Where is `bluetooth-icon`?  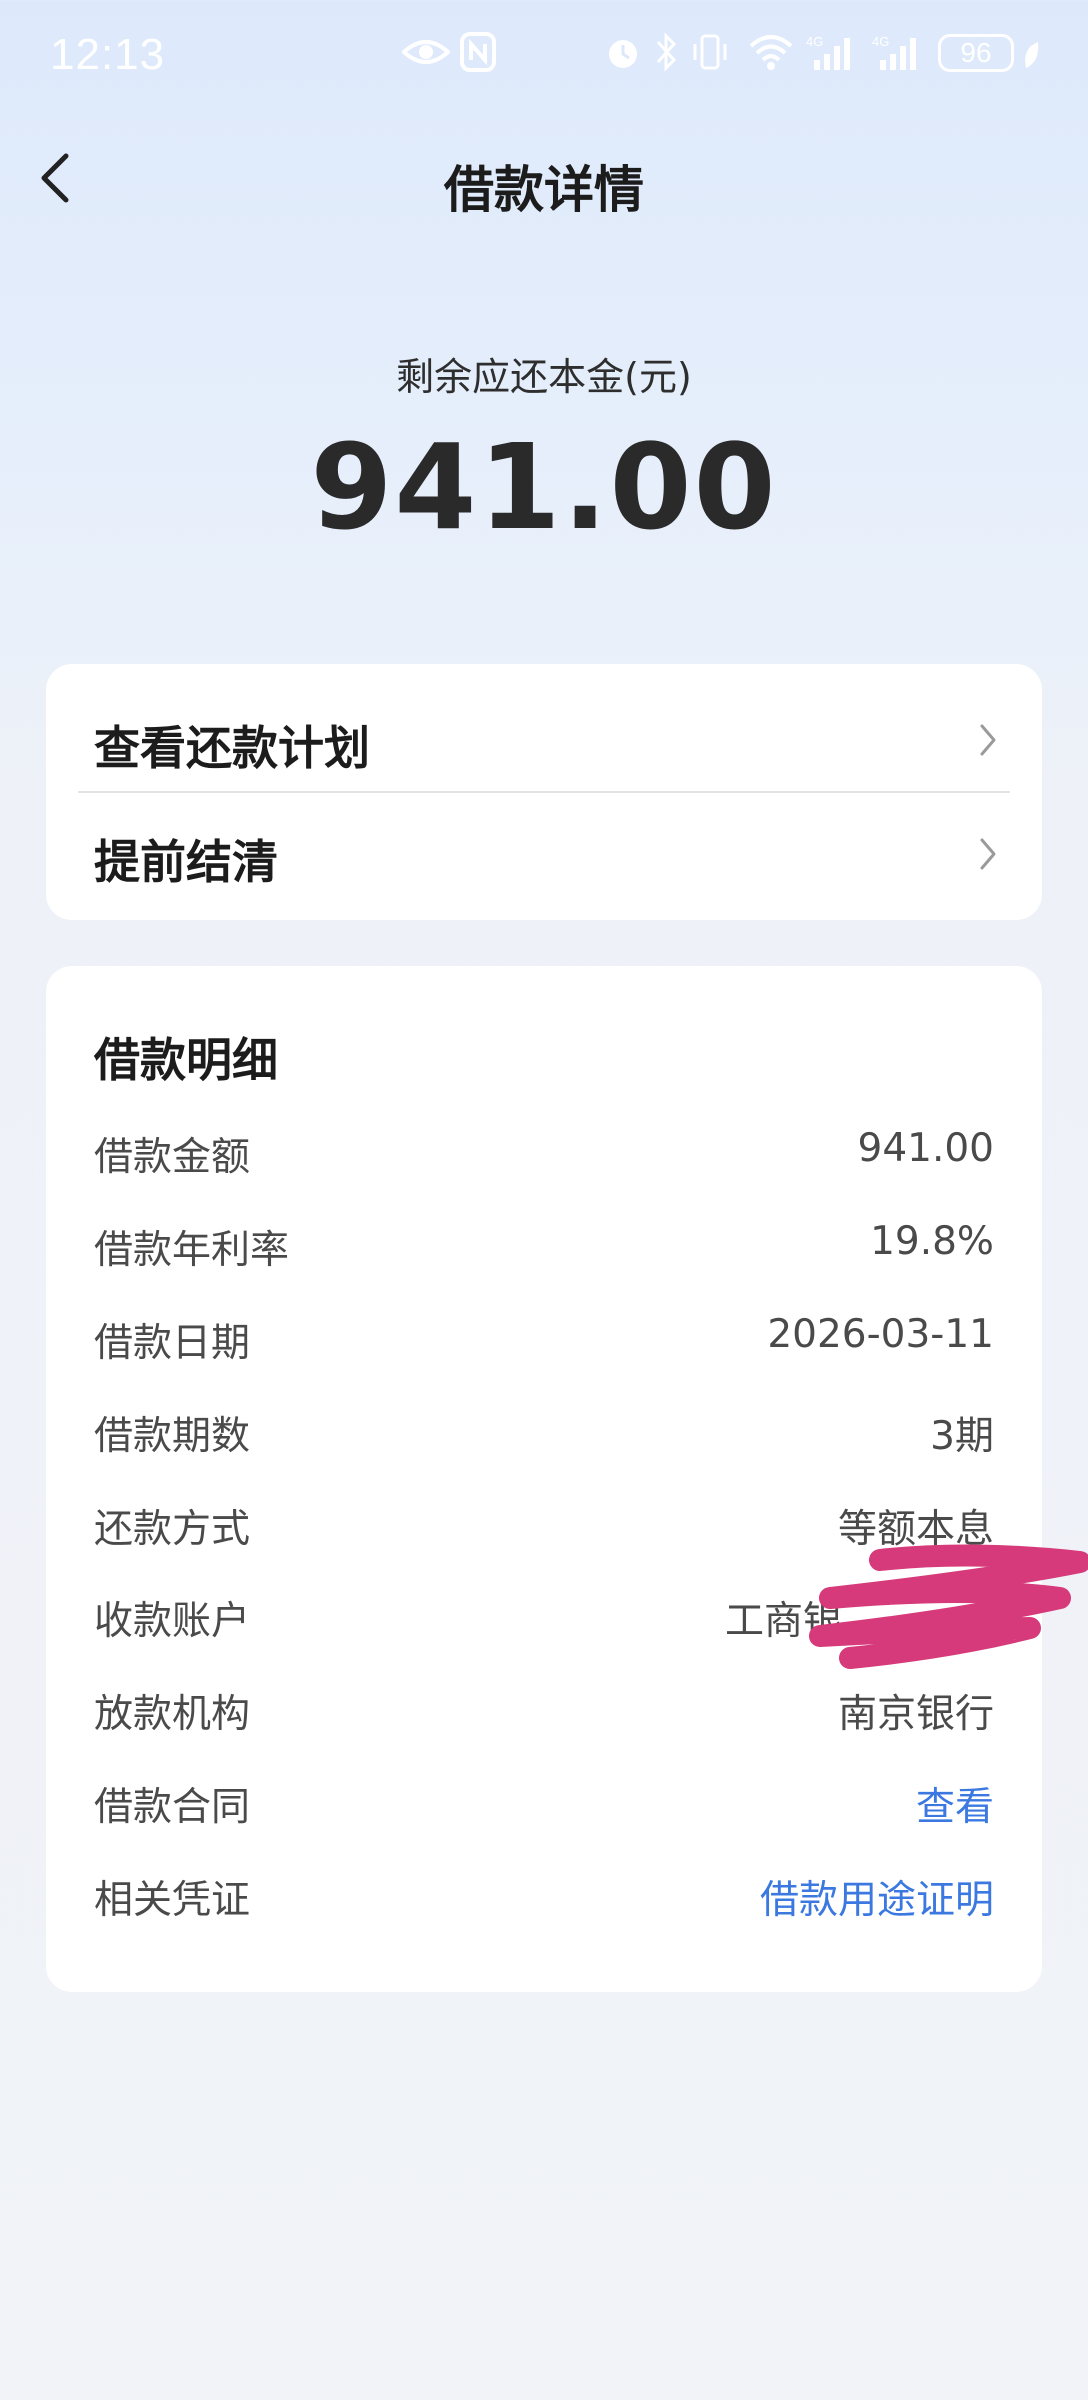
bluetooth-icon is located at coordinates (666, 54).